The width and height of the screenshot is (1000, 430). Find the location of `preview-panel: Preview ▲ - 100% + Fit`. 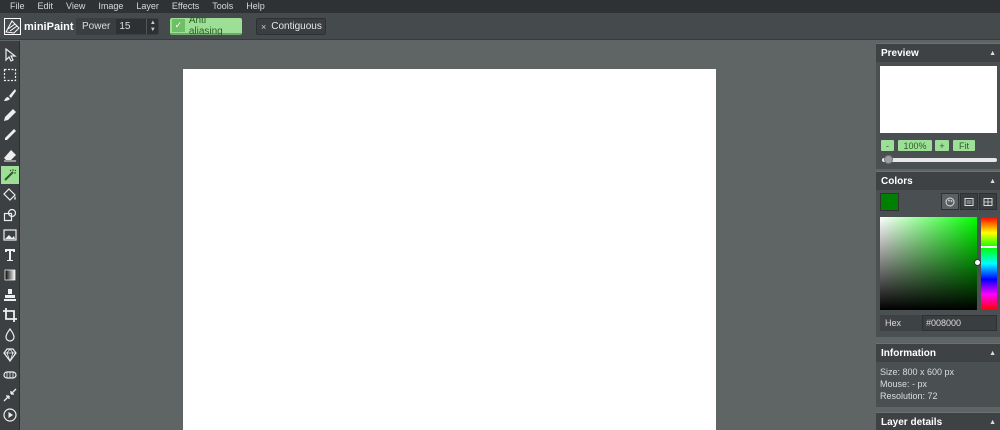

preview-panel: Preview ▲ - 100% + Fit is located at coordinates (938, 106).